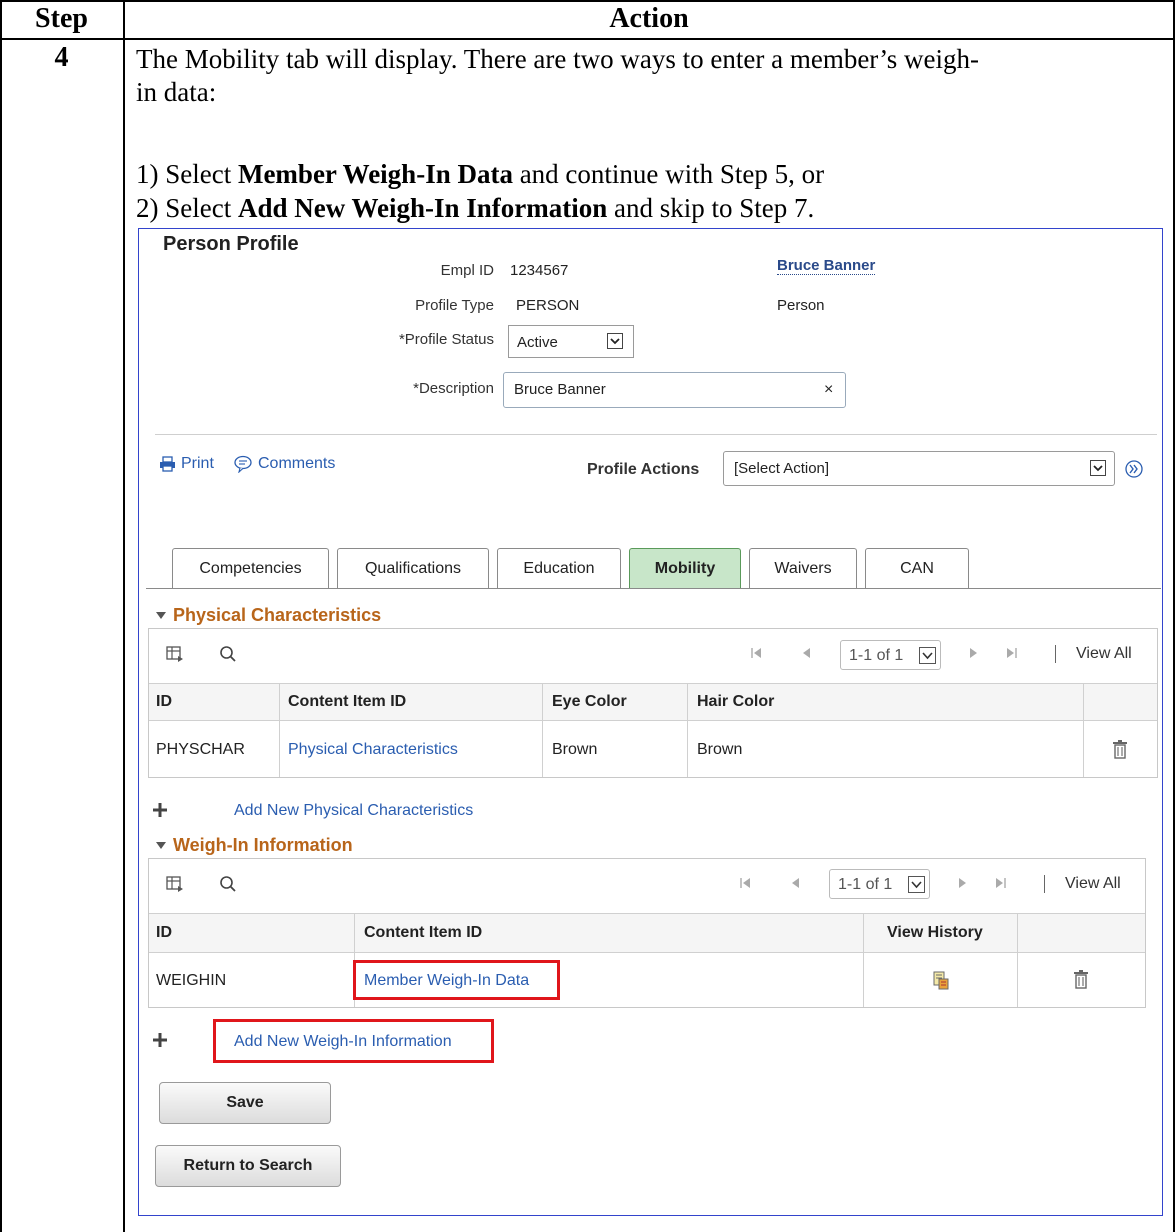 This screenshot has height=1232, width=1175. What do you see at coordinates (548, 305) in the screenshot?
I see `profile-type-value: PERSON` at bounding box center [548, 305].